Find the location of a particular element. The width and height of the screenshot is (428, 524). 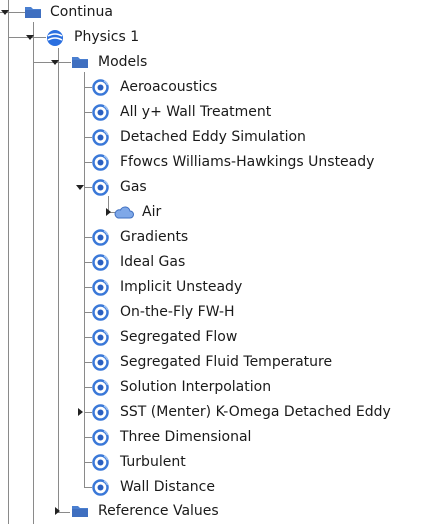

tree-node-model: Turbulent is located at coordinates (214, 462).